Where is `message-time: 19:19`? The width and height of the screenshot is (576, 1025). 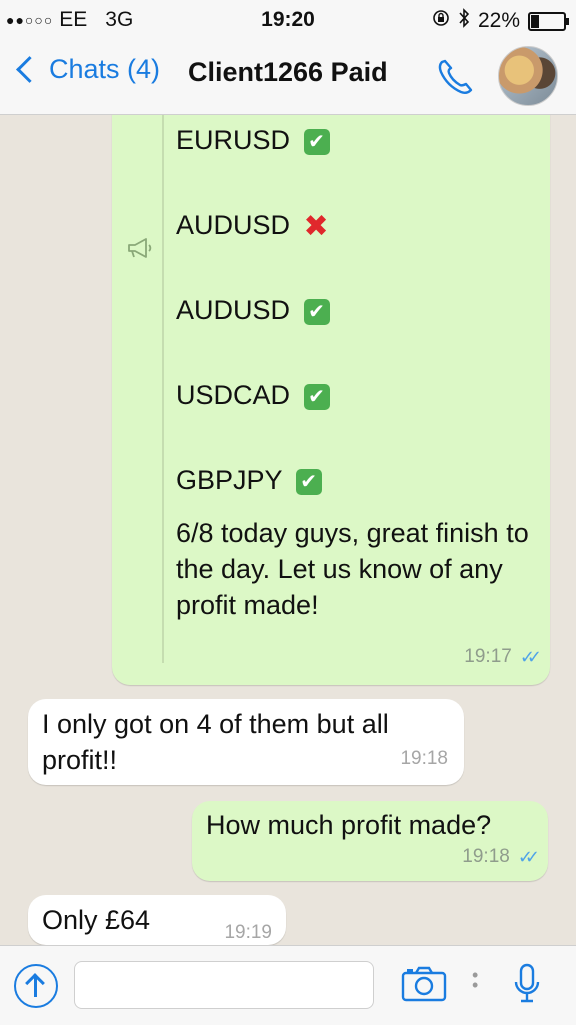
message-time: 19:19 is located at coordinates (248, 932).